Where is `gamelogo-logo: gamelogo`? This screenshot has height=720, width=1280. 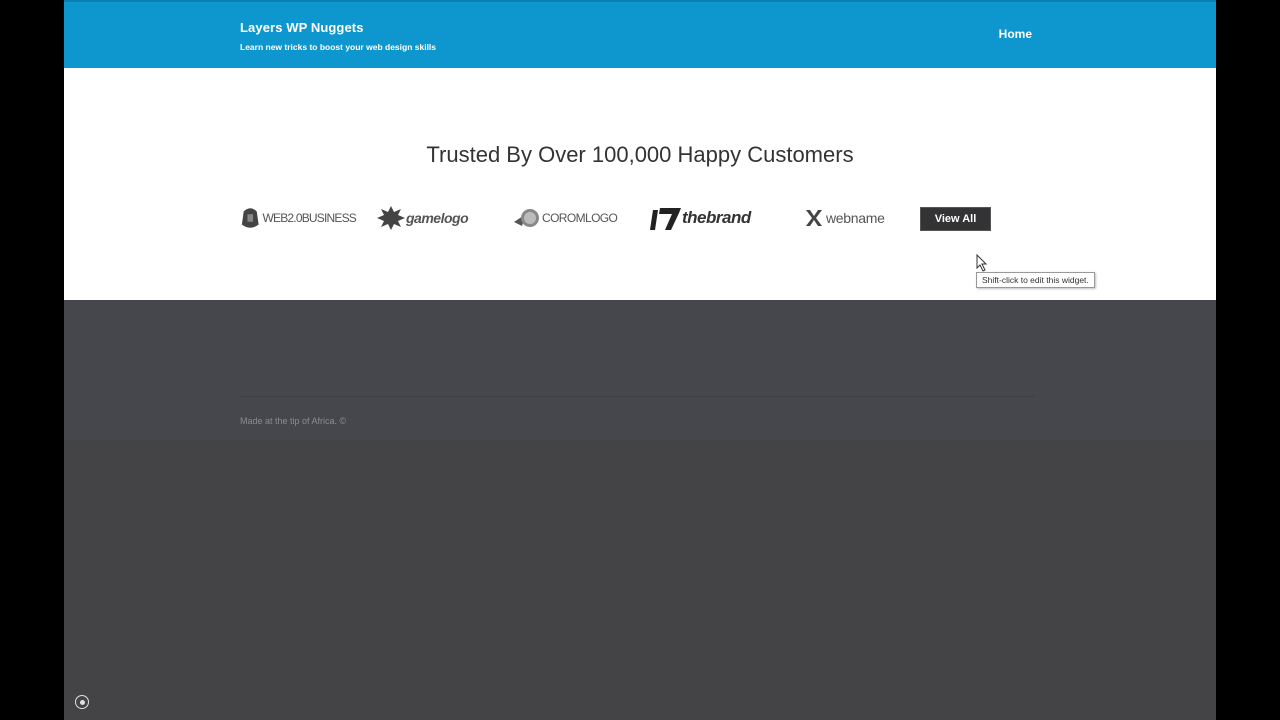 gamelogo-logo: gamelogo is located at coordinates (434, 218).